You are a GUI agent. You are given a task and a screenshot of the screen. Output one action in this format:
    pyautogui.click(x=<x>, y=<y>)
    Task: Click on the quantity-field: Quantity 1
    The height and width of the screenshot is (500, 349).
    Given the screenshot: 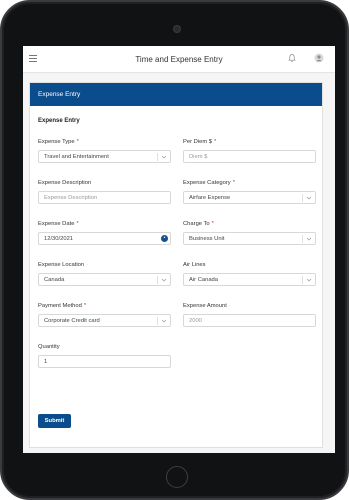 What is the action you would take?
    pyautogui.click(x=104, y=355)
    